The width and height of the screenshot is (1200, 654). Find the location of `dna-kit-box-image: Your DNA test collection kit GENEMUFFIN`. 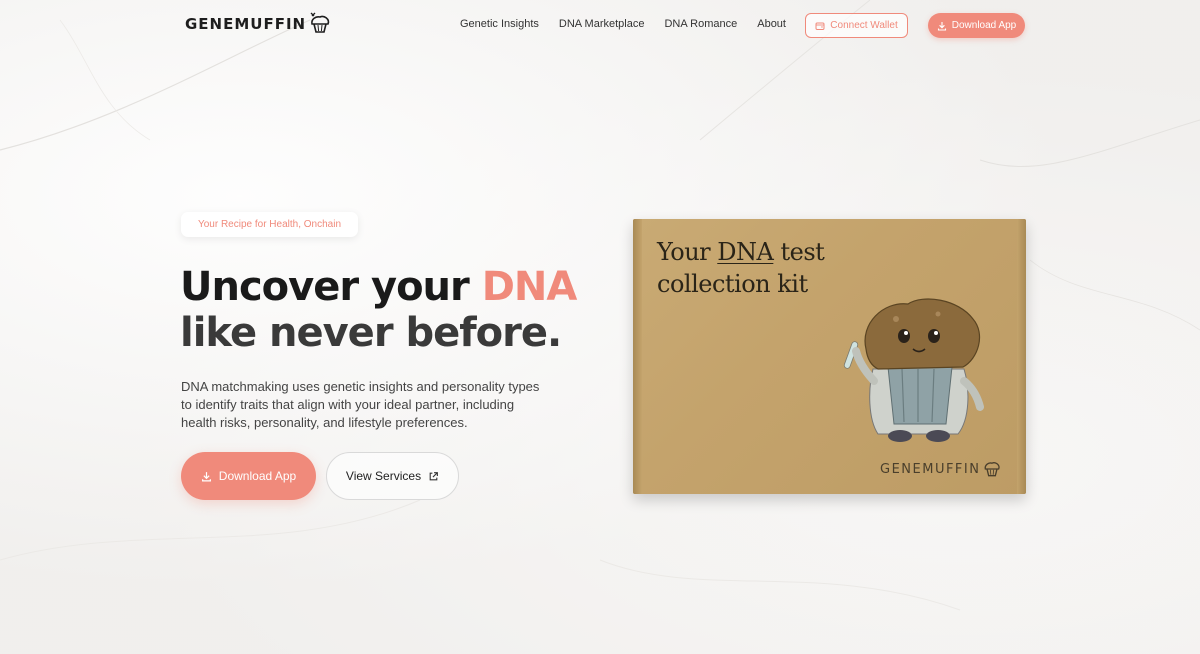

dna-kit-box-image: Your DNA test collection kit GENEMUFFIN is located at coordinates (829, 356).